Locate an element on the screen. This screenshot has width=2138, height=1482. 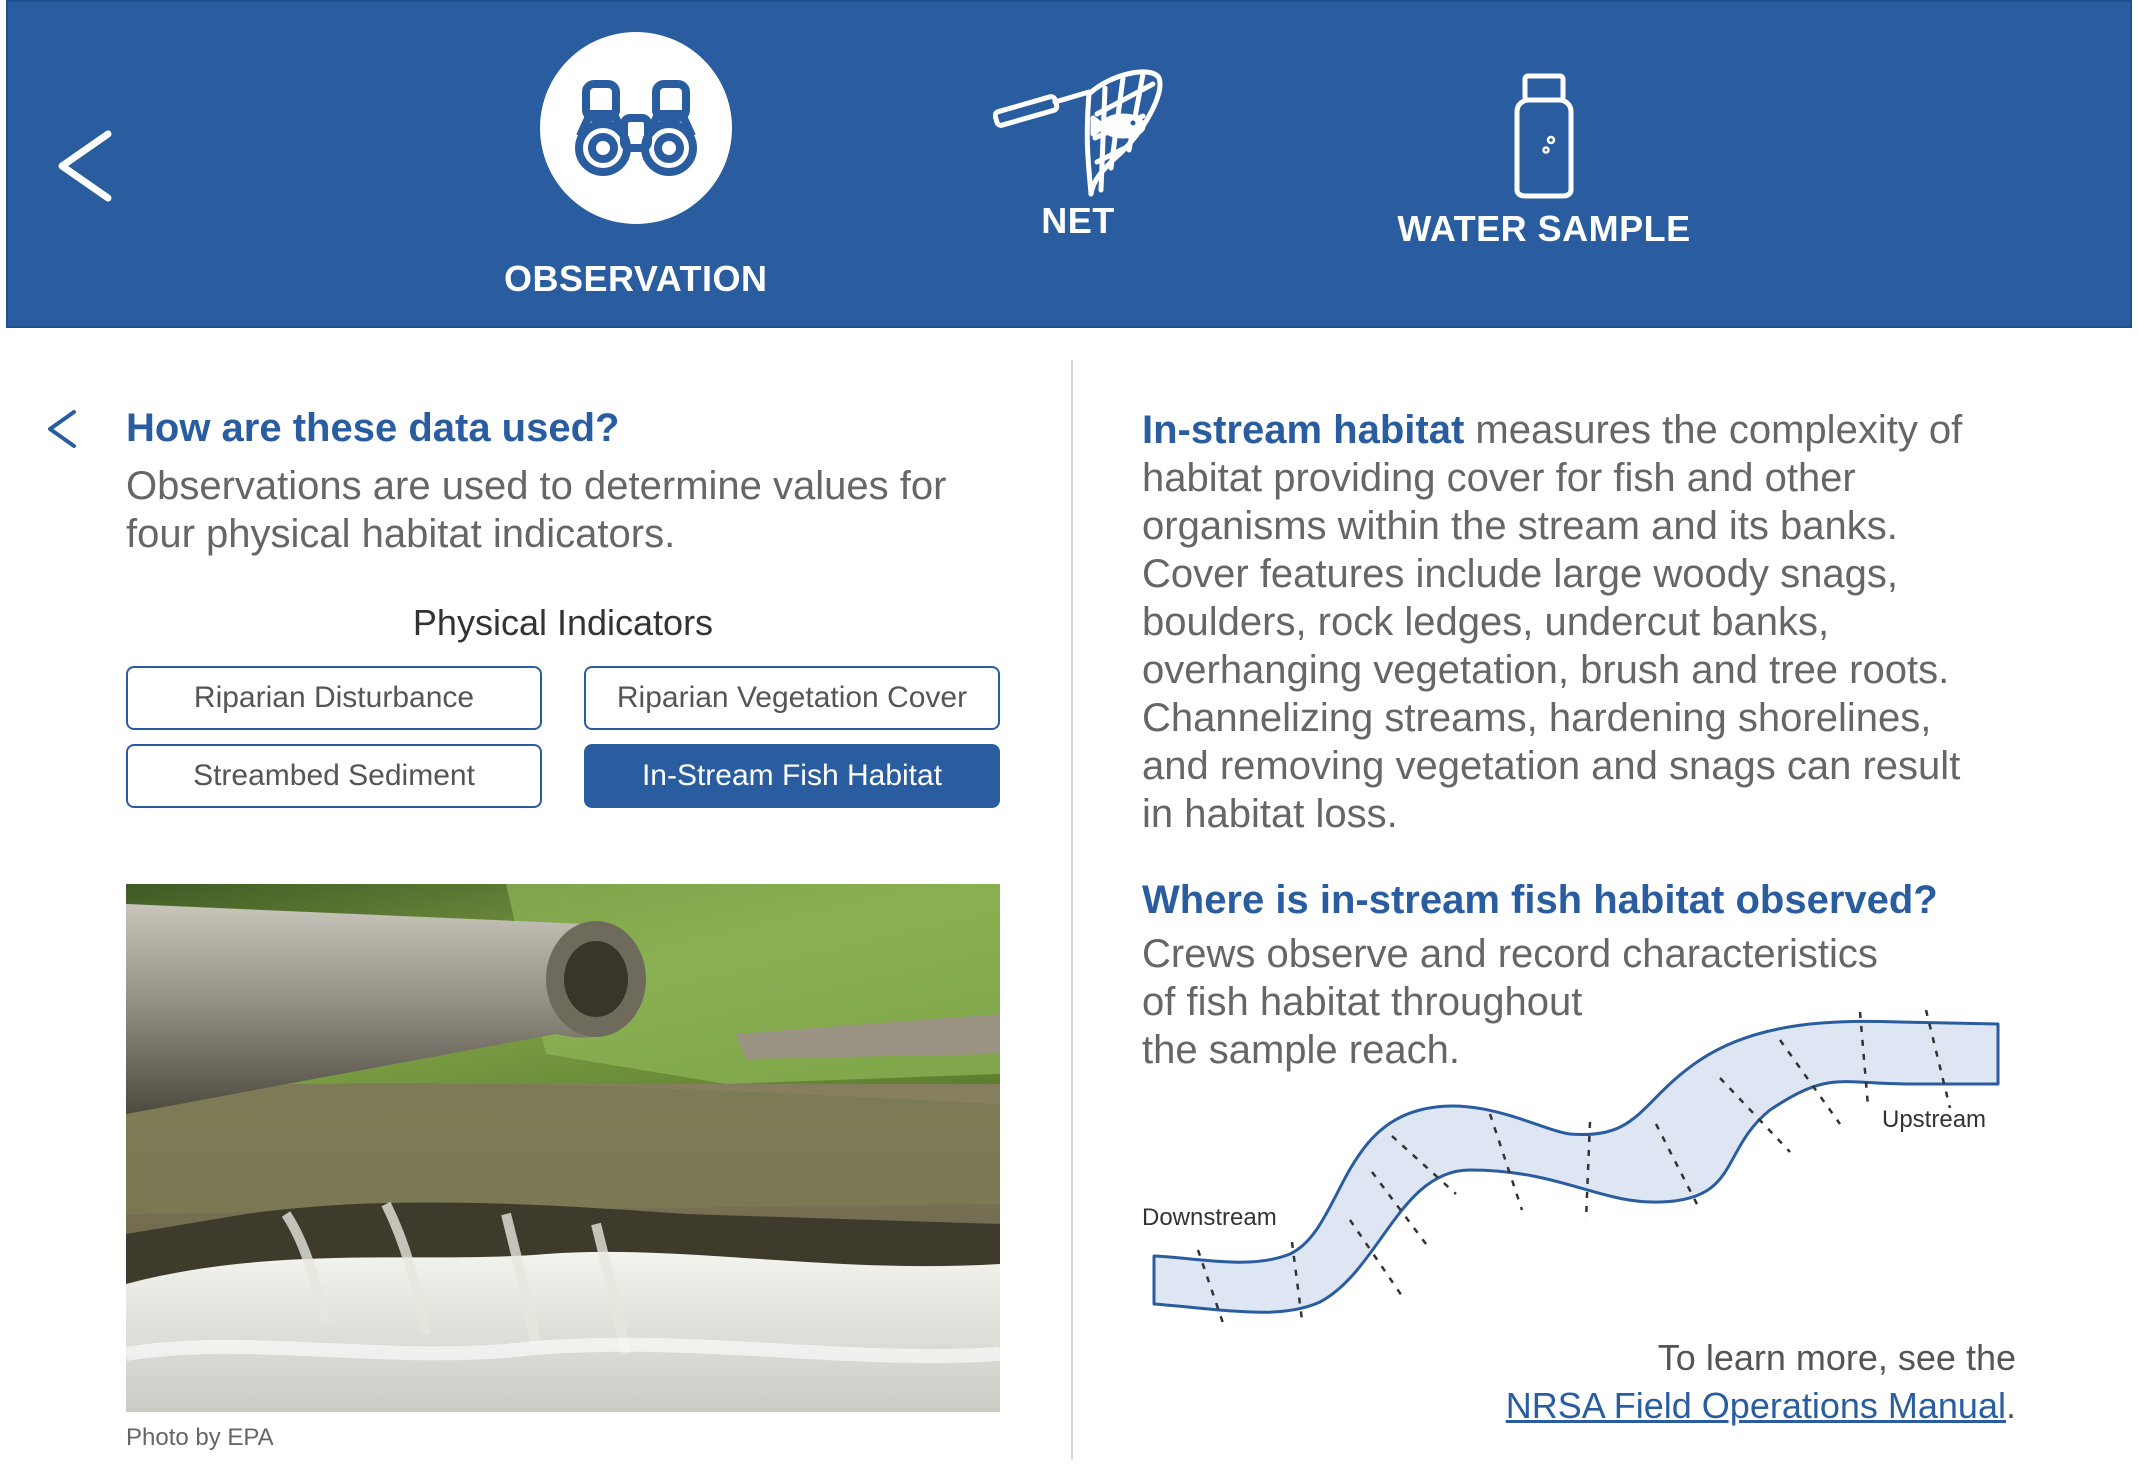
indicator-button-in-stream-fish-habitat: In-Stream Fish Habitat is located at coordinates (792, 776).